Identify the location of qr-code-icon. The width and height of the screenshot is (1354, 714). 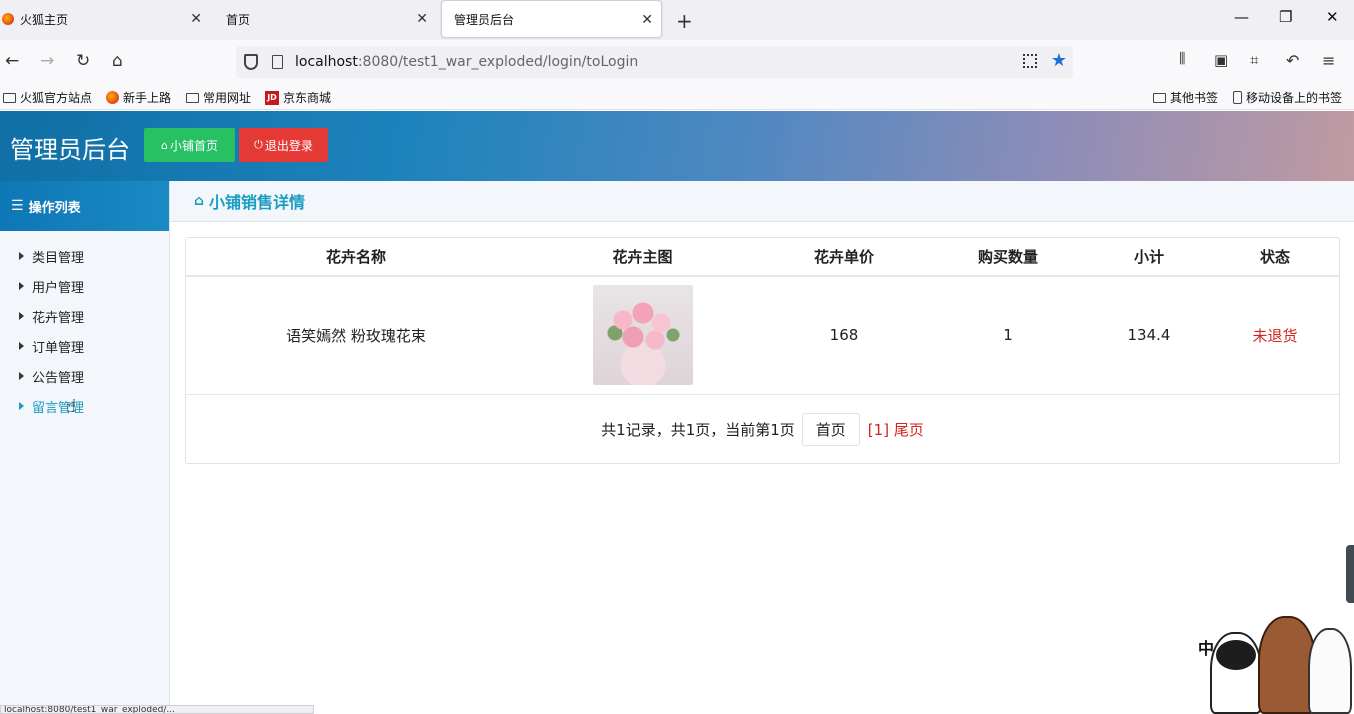
(1030, 61).